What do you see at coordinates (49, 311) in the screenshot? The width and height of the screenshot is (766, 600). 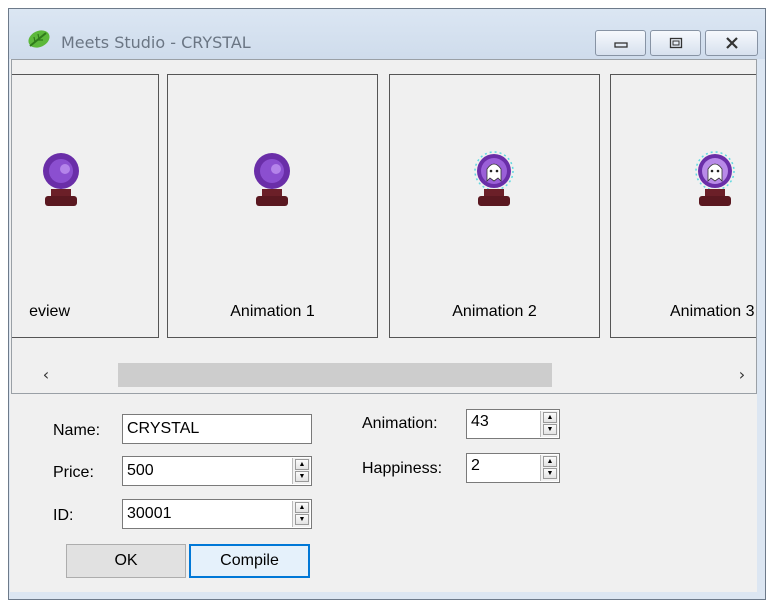 I see `card-label: eview` at bounding box center [49, 311].